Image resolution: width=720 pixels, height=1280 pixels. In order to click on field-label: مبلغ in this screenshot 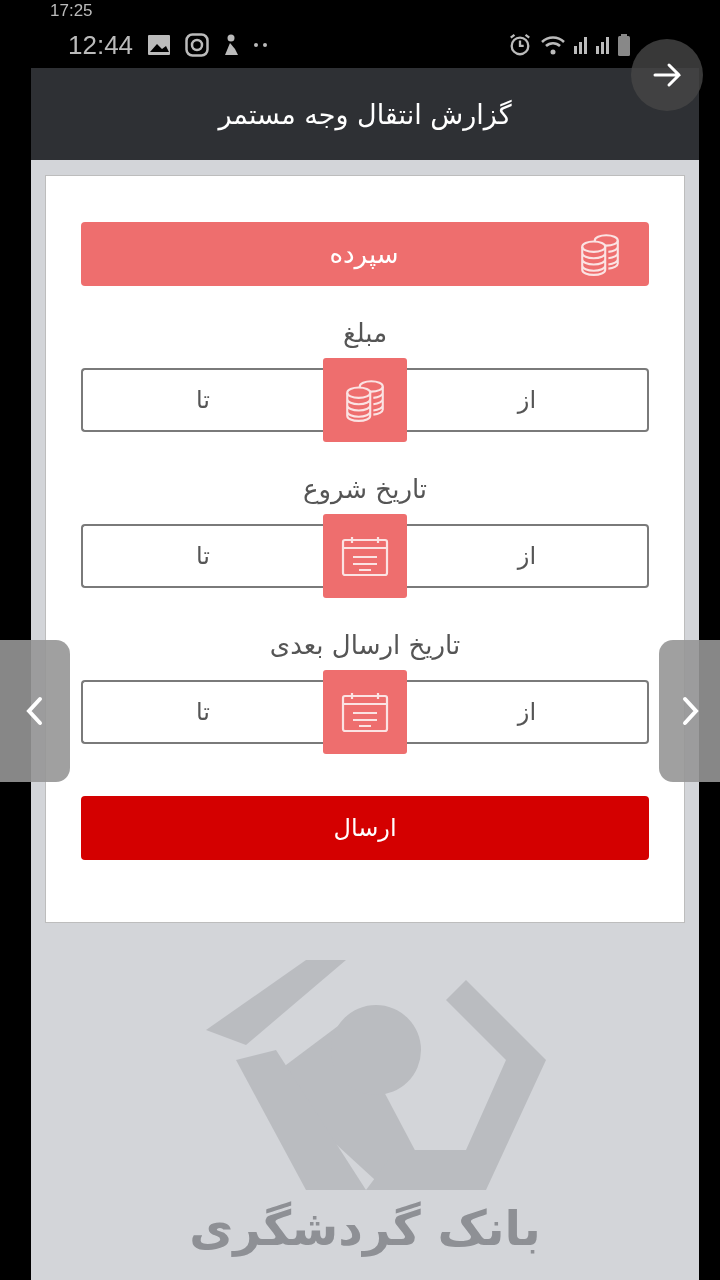, I will do `click(365, 333)`.